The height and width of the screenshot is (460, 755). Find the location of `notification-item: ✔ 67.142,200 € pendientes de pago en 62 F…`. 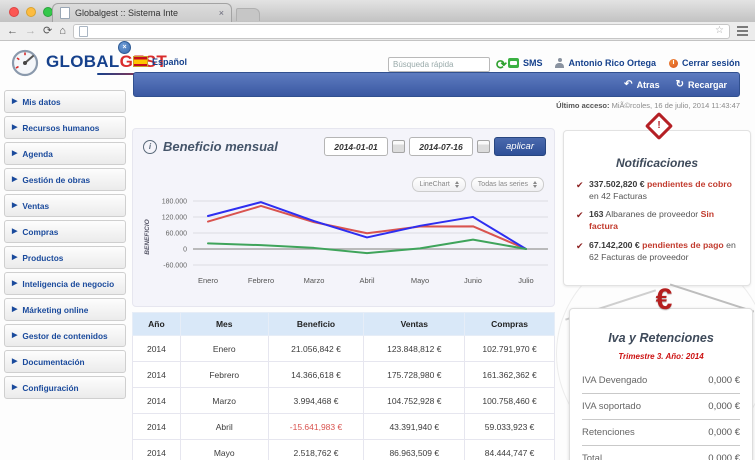

notification-item: ✔ 67.142,200 € pendientes de pago en 62 F… is located at coordinates (658, 251).